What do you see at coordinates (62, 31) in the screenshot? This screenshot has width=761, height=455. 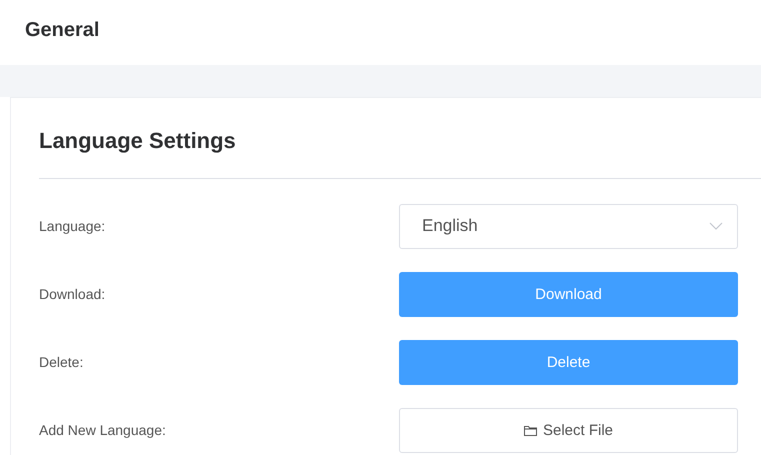 I see `page-title: General` at bounding box center [62, 31].